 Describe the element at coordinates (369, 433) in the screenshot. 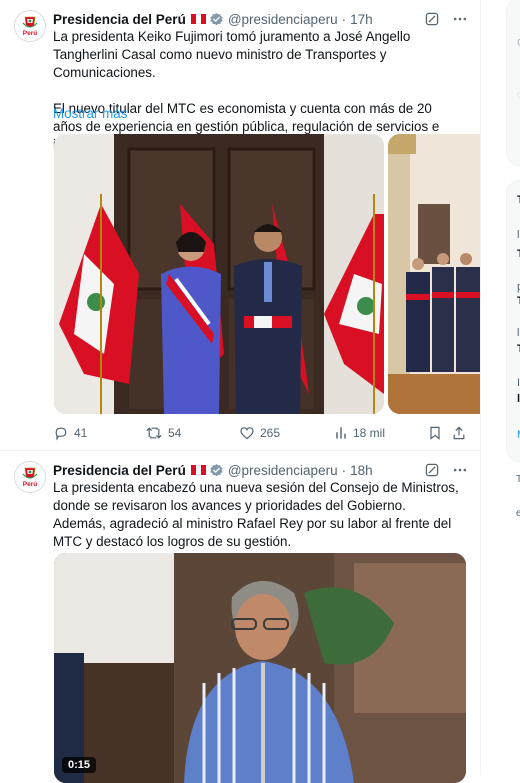

I see `view-count: 18 mil` at that location.